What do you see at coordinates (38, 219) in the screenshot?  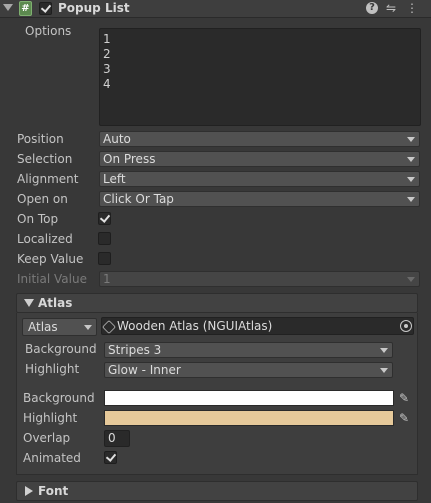 I see `on-top-label: On Top` at bounding box center [38, 219].